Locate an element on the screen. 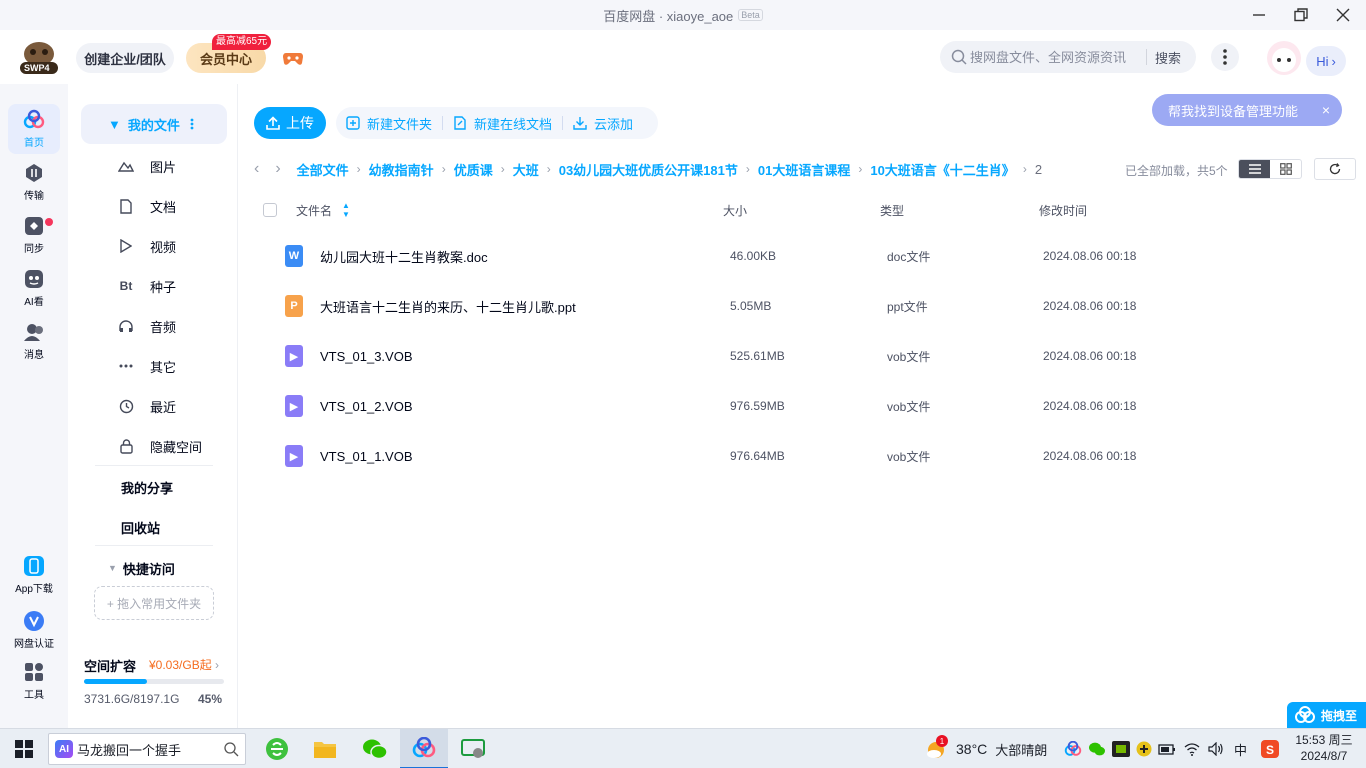  logo-text: SWP4 is located at coordinates (37, 68).